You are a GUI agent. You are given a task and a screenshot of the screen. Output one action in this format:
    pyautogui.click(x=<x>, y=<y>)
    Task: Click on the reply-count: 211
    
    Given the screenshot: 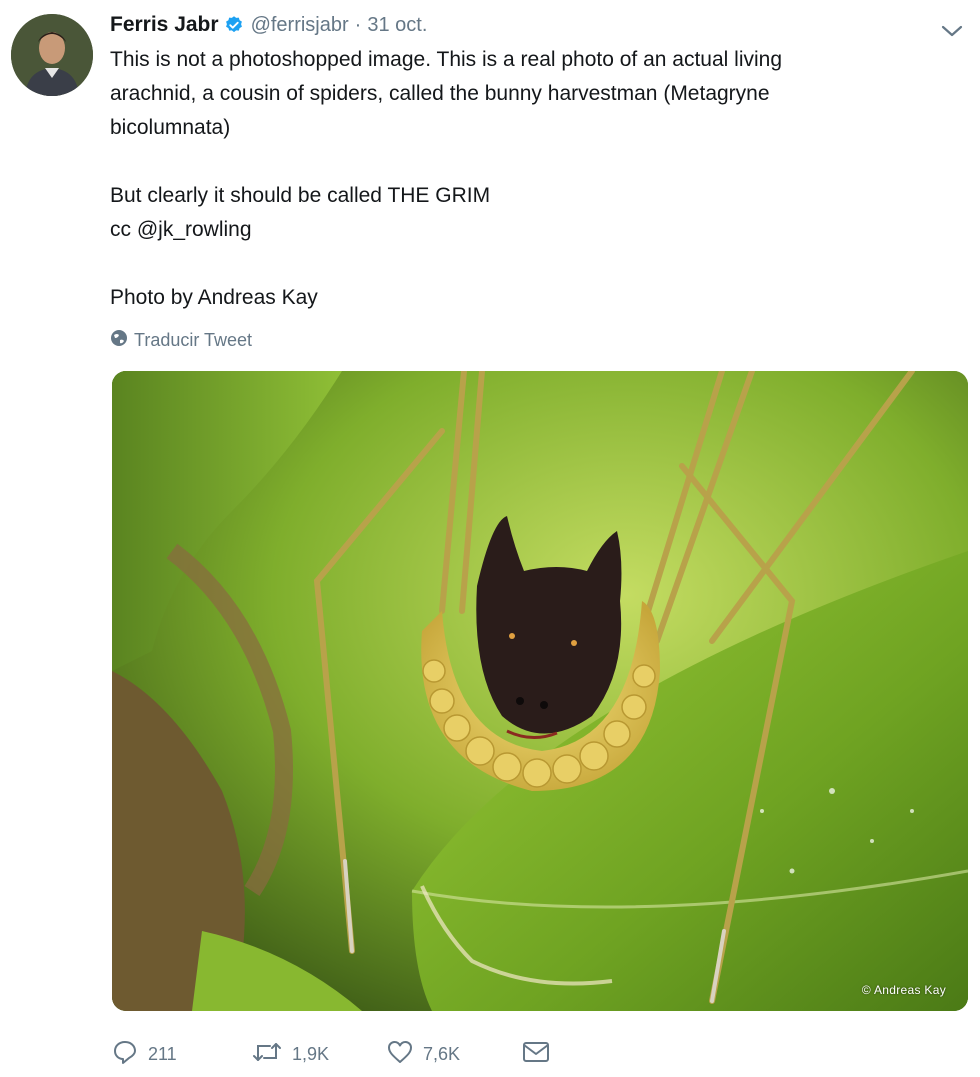 What is the action you would take?
    pyautogui.click(x=162, y=1053)
    